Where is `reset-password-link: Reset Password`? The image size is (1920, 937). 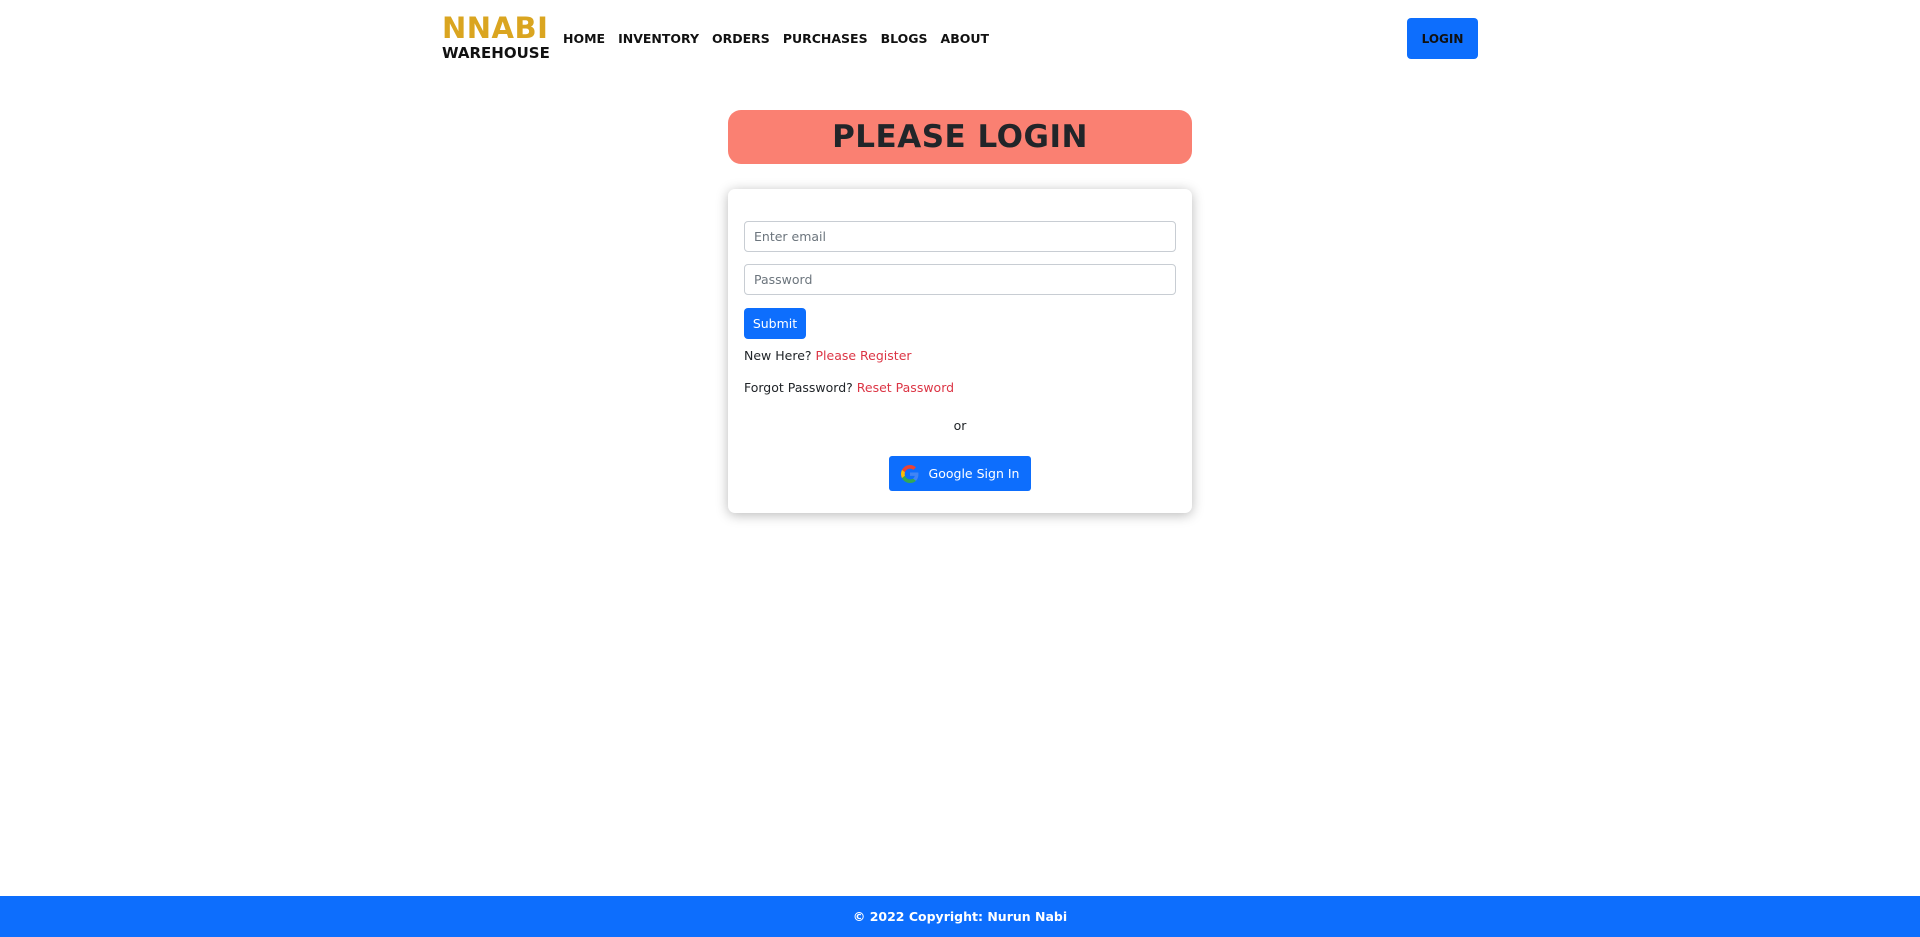 reset-password-link: Reset Password is located at coordinates (905, 387).